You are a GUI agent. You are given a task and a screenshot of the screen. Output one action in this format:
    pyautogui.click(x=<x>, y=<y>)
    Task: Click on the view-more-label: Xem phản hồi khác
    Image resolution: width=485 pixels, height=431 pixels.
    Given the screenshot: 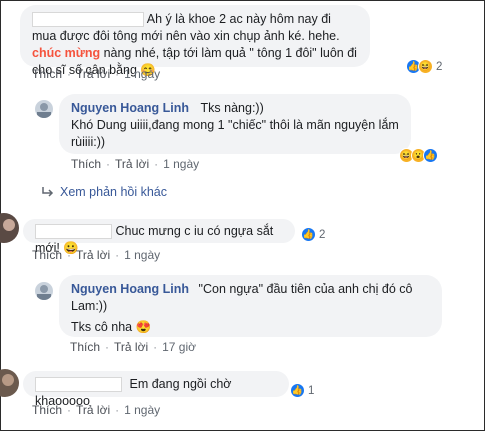 What is the action you would take?
    pyautogui.click(x=113, y=192)
    